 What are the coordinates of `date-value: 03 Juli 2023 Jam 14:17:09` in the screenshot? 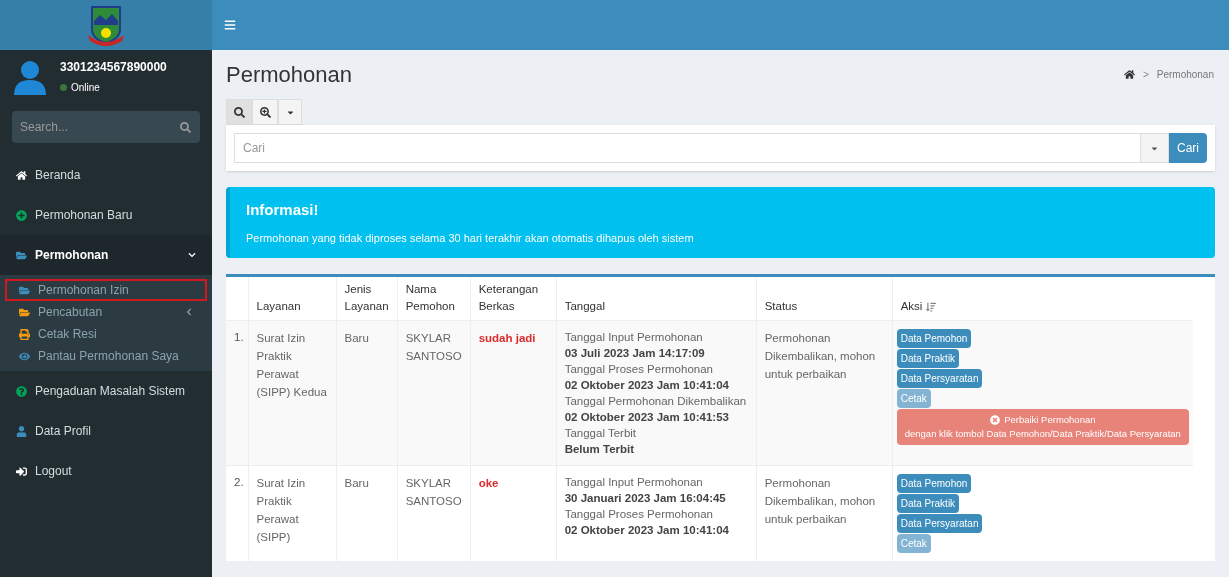 It's located at (635, 353).